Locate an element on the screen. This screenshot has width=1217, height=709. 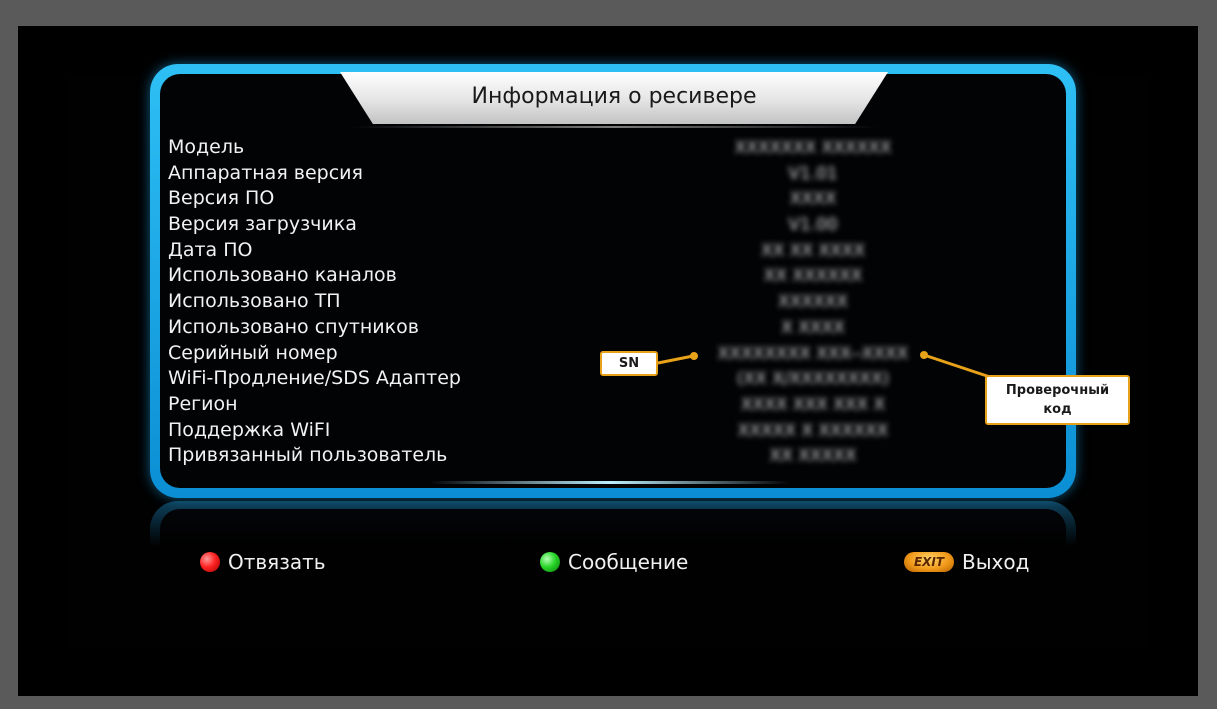
info-row-bound-user: Привязанный пользователь XX XXXXX is located at coordinates (608, 456).